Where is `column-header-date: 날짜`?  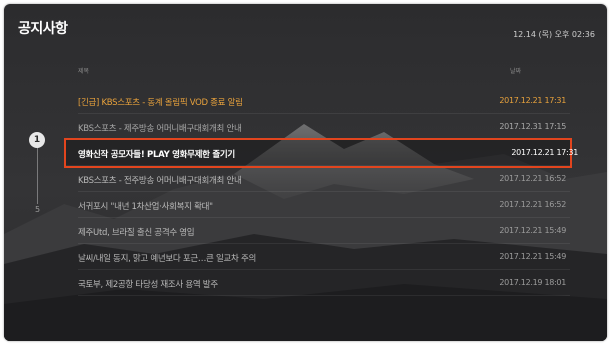 column-header-date: 날짜 is located at coordinates (516, 71).